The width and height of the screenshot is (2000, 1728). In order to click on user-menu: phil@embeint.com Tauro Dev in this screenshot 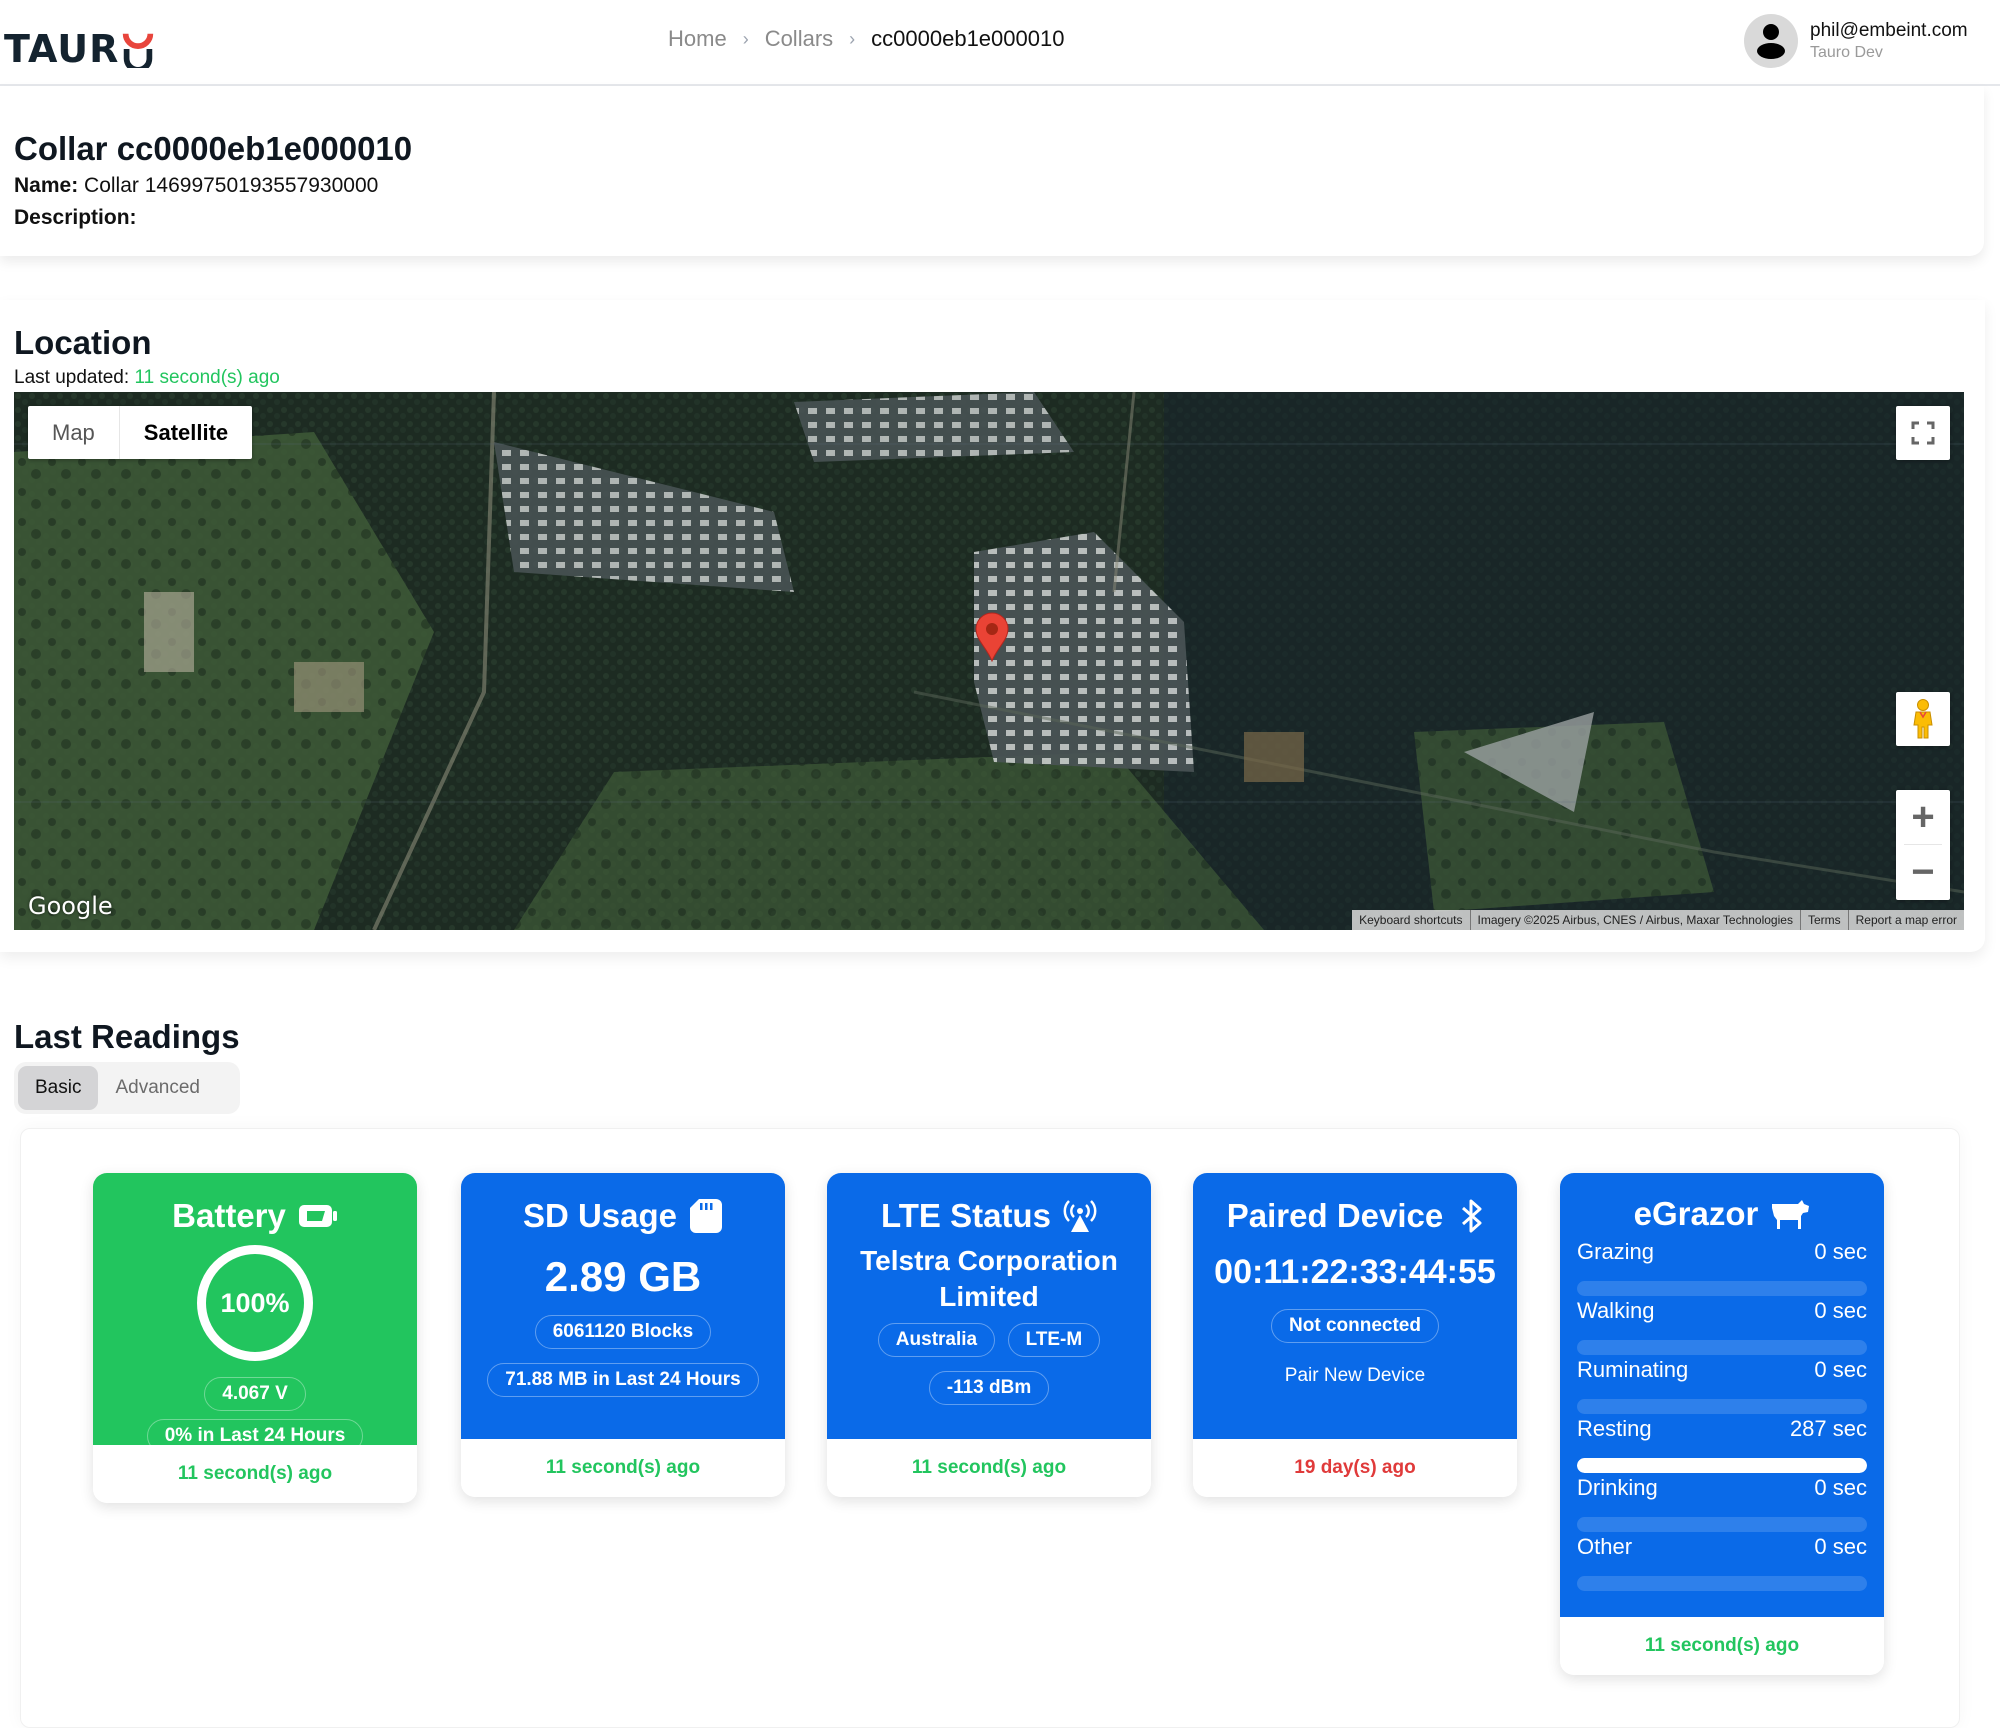, I will do `click(1856, 41)`.